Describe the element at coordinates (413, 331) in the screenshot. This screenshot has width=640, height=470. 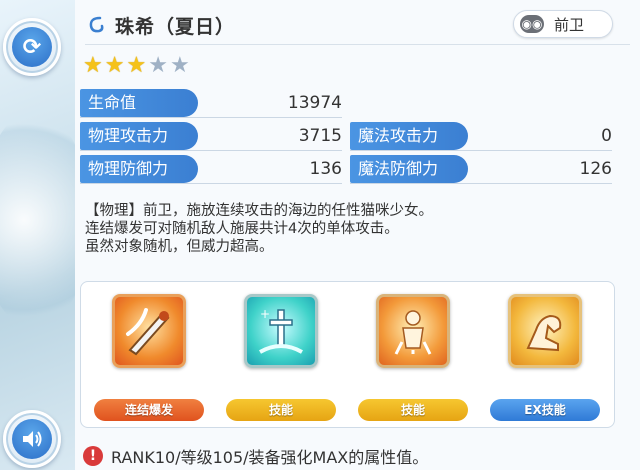
I see `power-up-icon` at that location.